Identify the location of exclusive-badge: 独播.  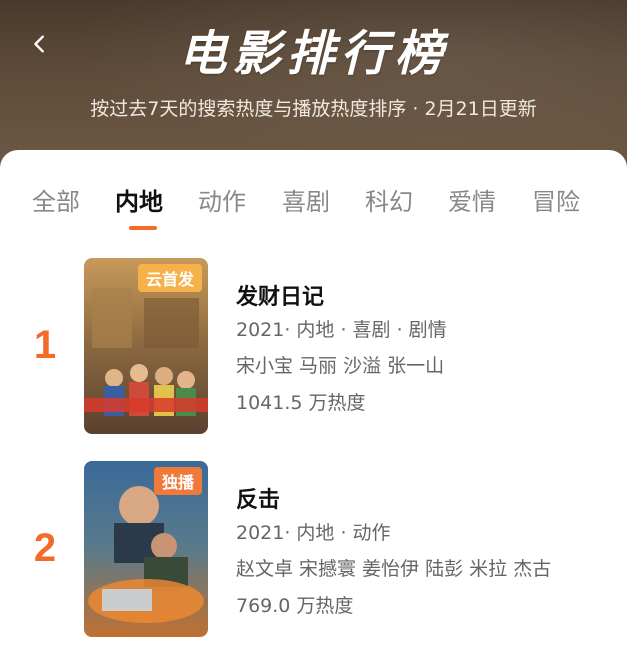
(177, 481).